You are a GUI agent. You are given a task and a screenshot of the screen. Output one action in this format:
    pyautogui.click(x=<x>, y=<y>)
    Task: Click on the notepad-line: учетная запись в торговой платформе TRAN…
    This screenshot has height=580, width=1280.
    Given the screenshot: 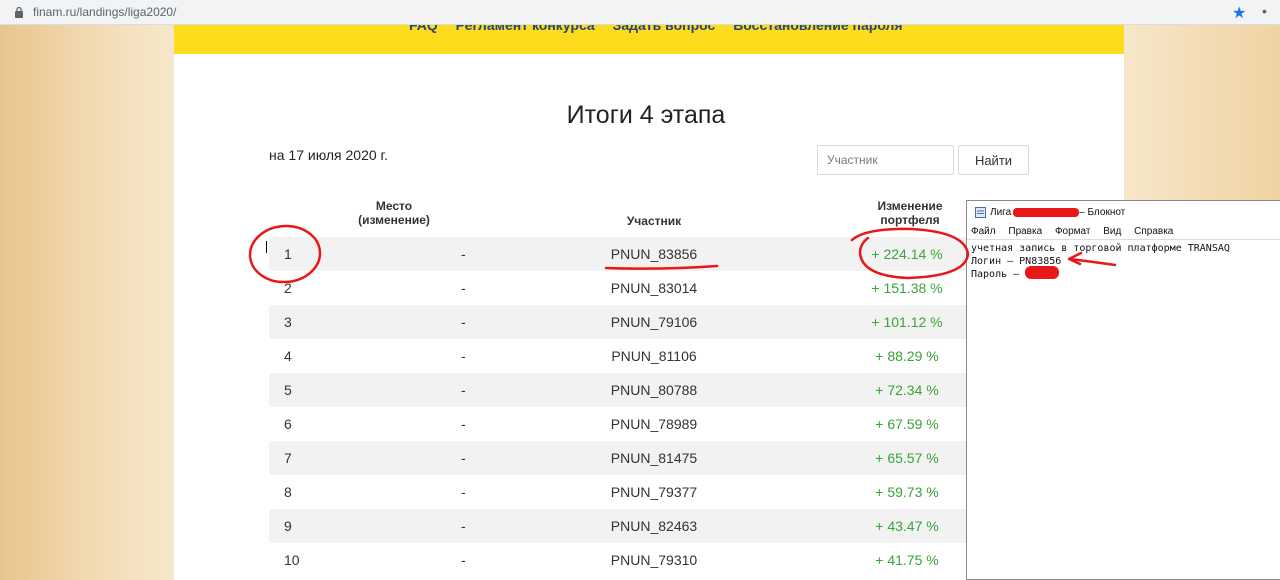 What is the action you would take?
    pyautogui.click(x=1100, y=248)
    